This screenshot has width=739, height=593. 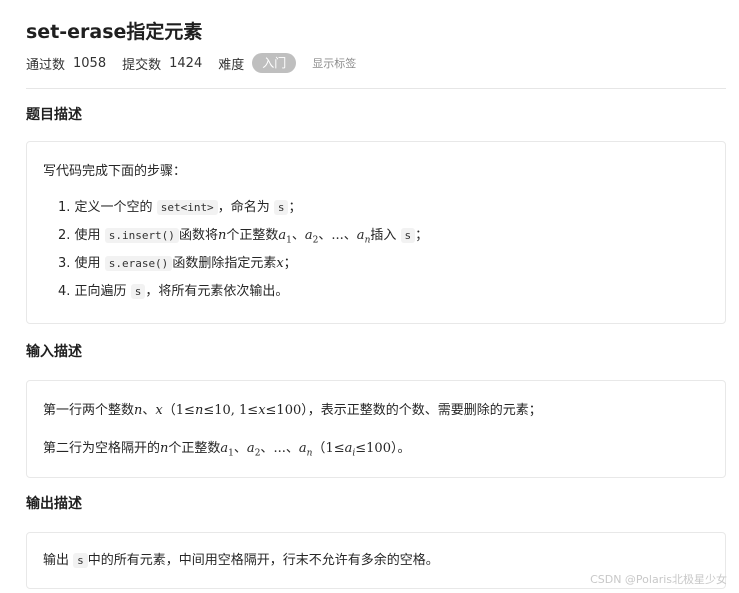 What do you see at coordinates (173, 291) in the screenshot?
I see `step-4: 4. 正向遍历 s ，将所有元素依次输出。` at bounding box center [173, 291].